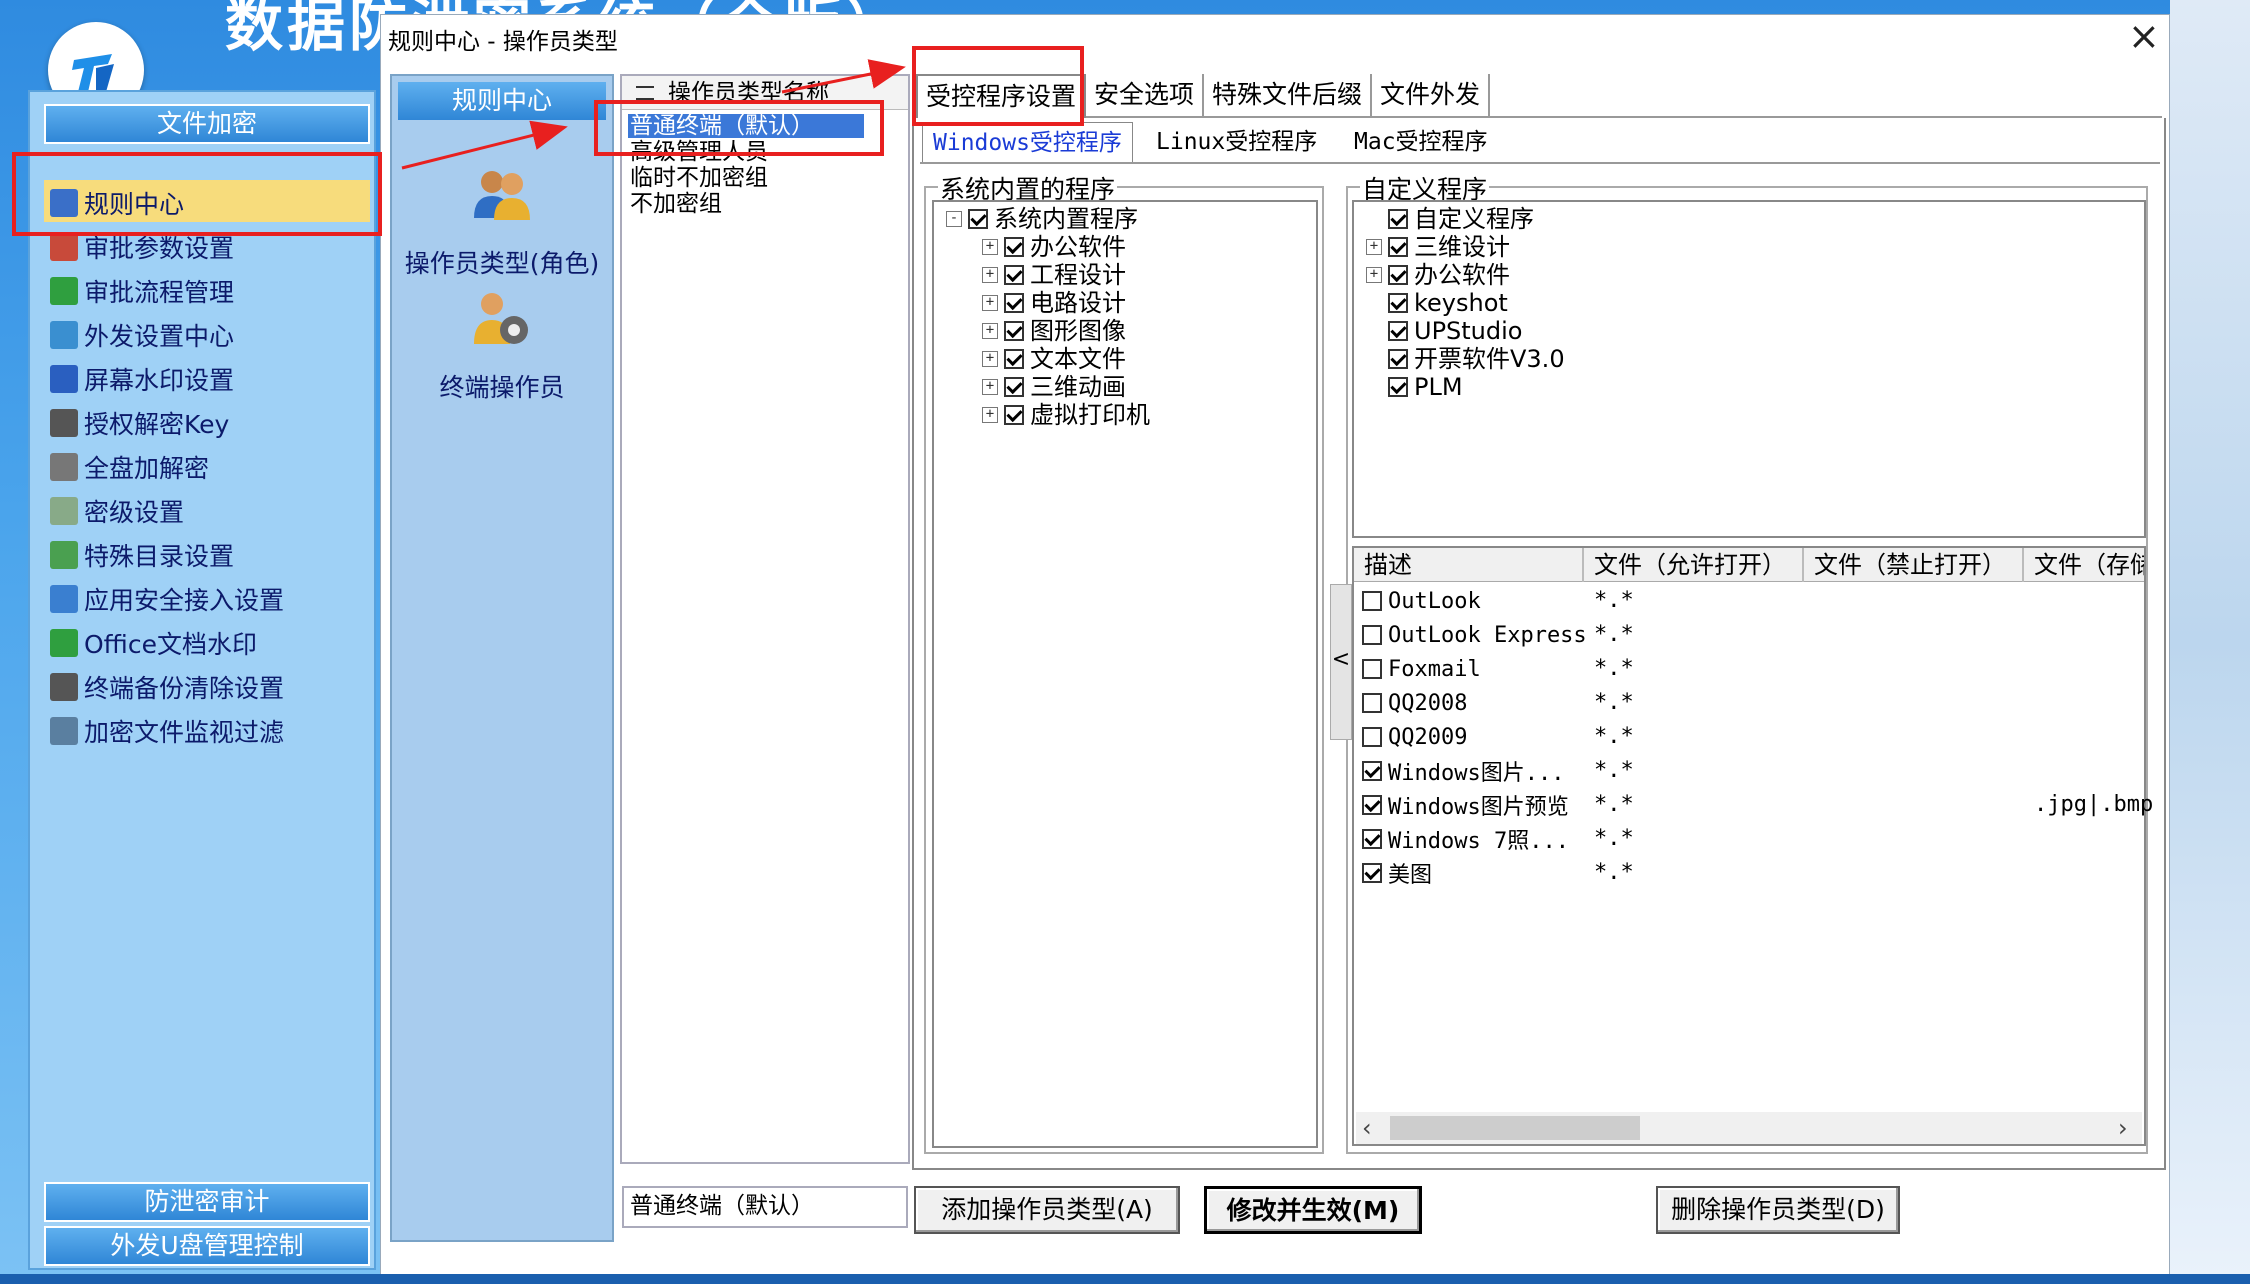  Describe the element at coordinates (1778, 1210) in the screenshot. I see `delete-operator-type-button: 删除操作员类型(D)` at that location.